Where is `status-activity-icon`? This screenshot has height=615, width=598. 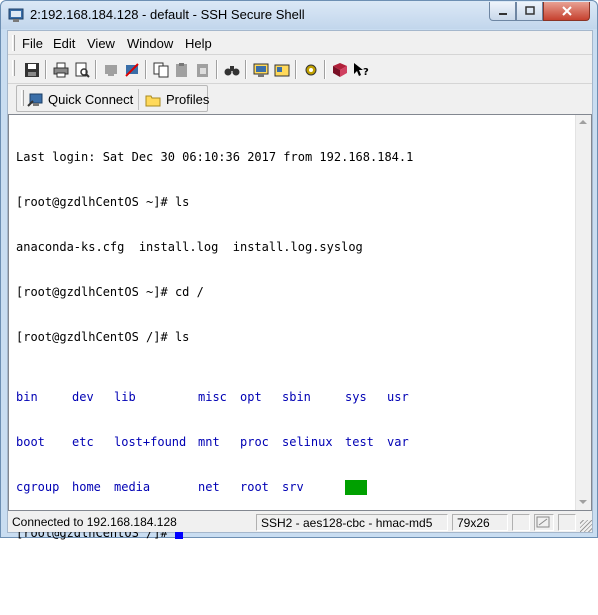
status-activity-icon is located at coordinates (543, 522).